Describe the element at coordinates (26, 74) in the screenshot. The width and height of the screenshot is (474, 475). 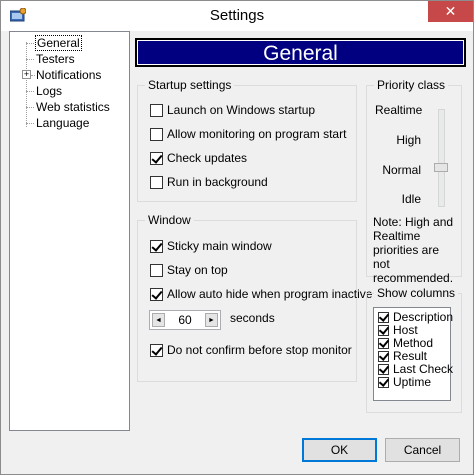
I see `expand-notifications-icon: +` at that location.